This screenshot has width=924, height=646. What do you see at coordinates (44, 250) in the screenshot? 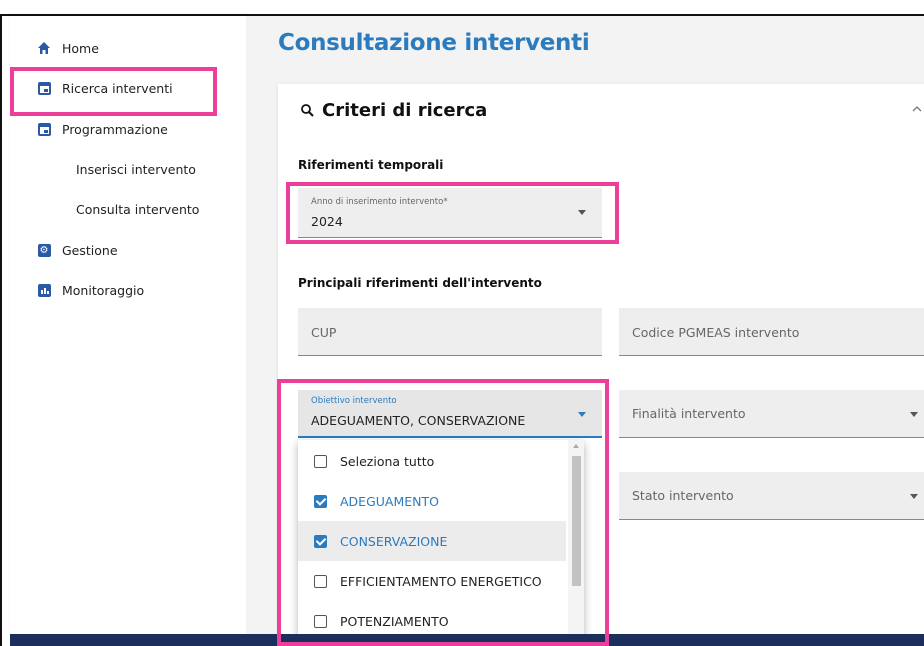
I see `gear-icon: ⚙` at bounding box center [44, 250].